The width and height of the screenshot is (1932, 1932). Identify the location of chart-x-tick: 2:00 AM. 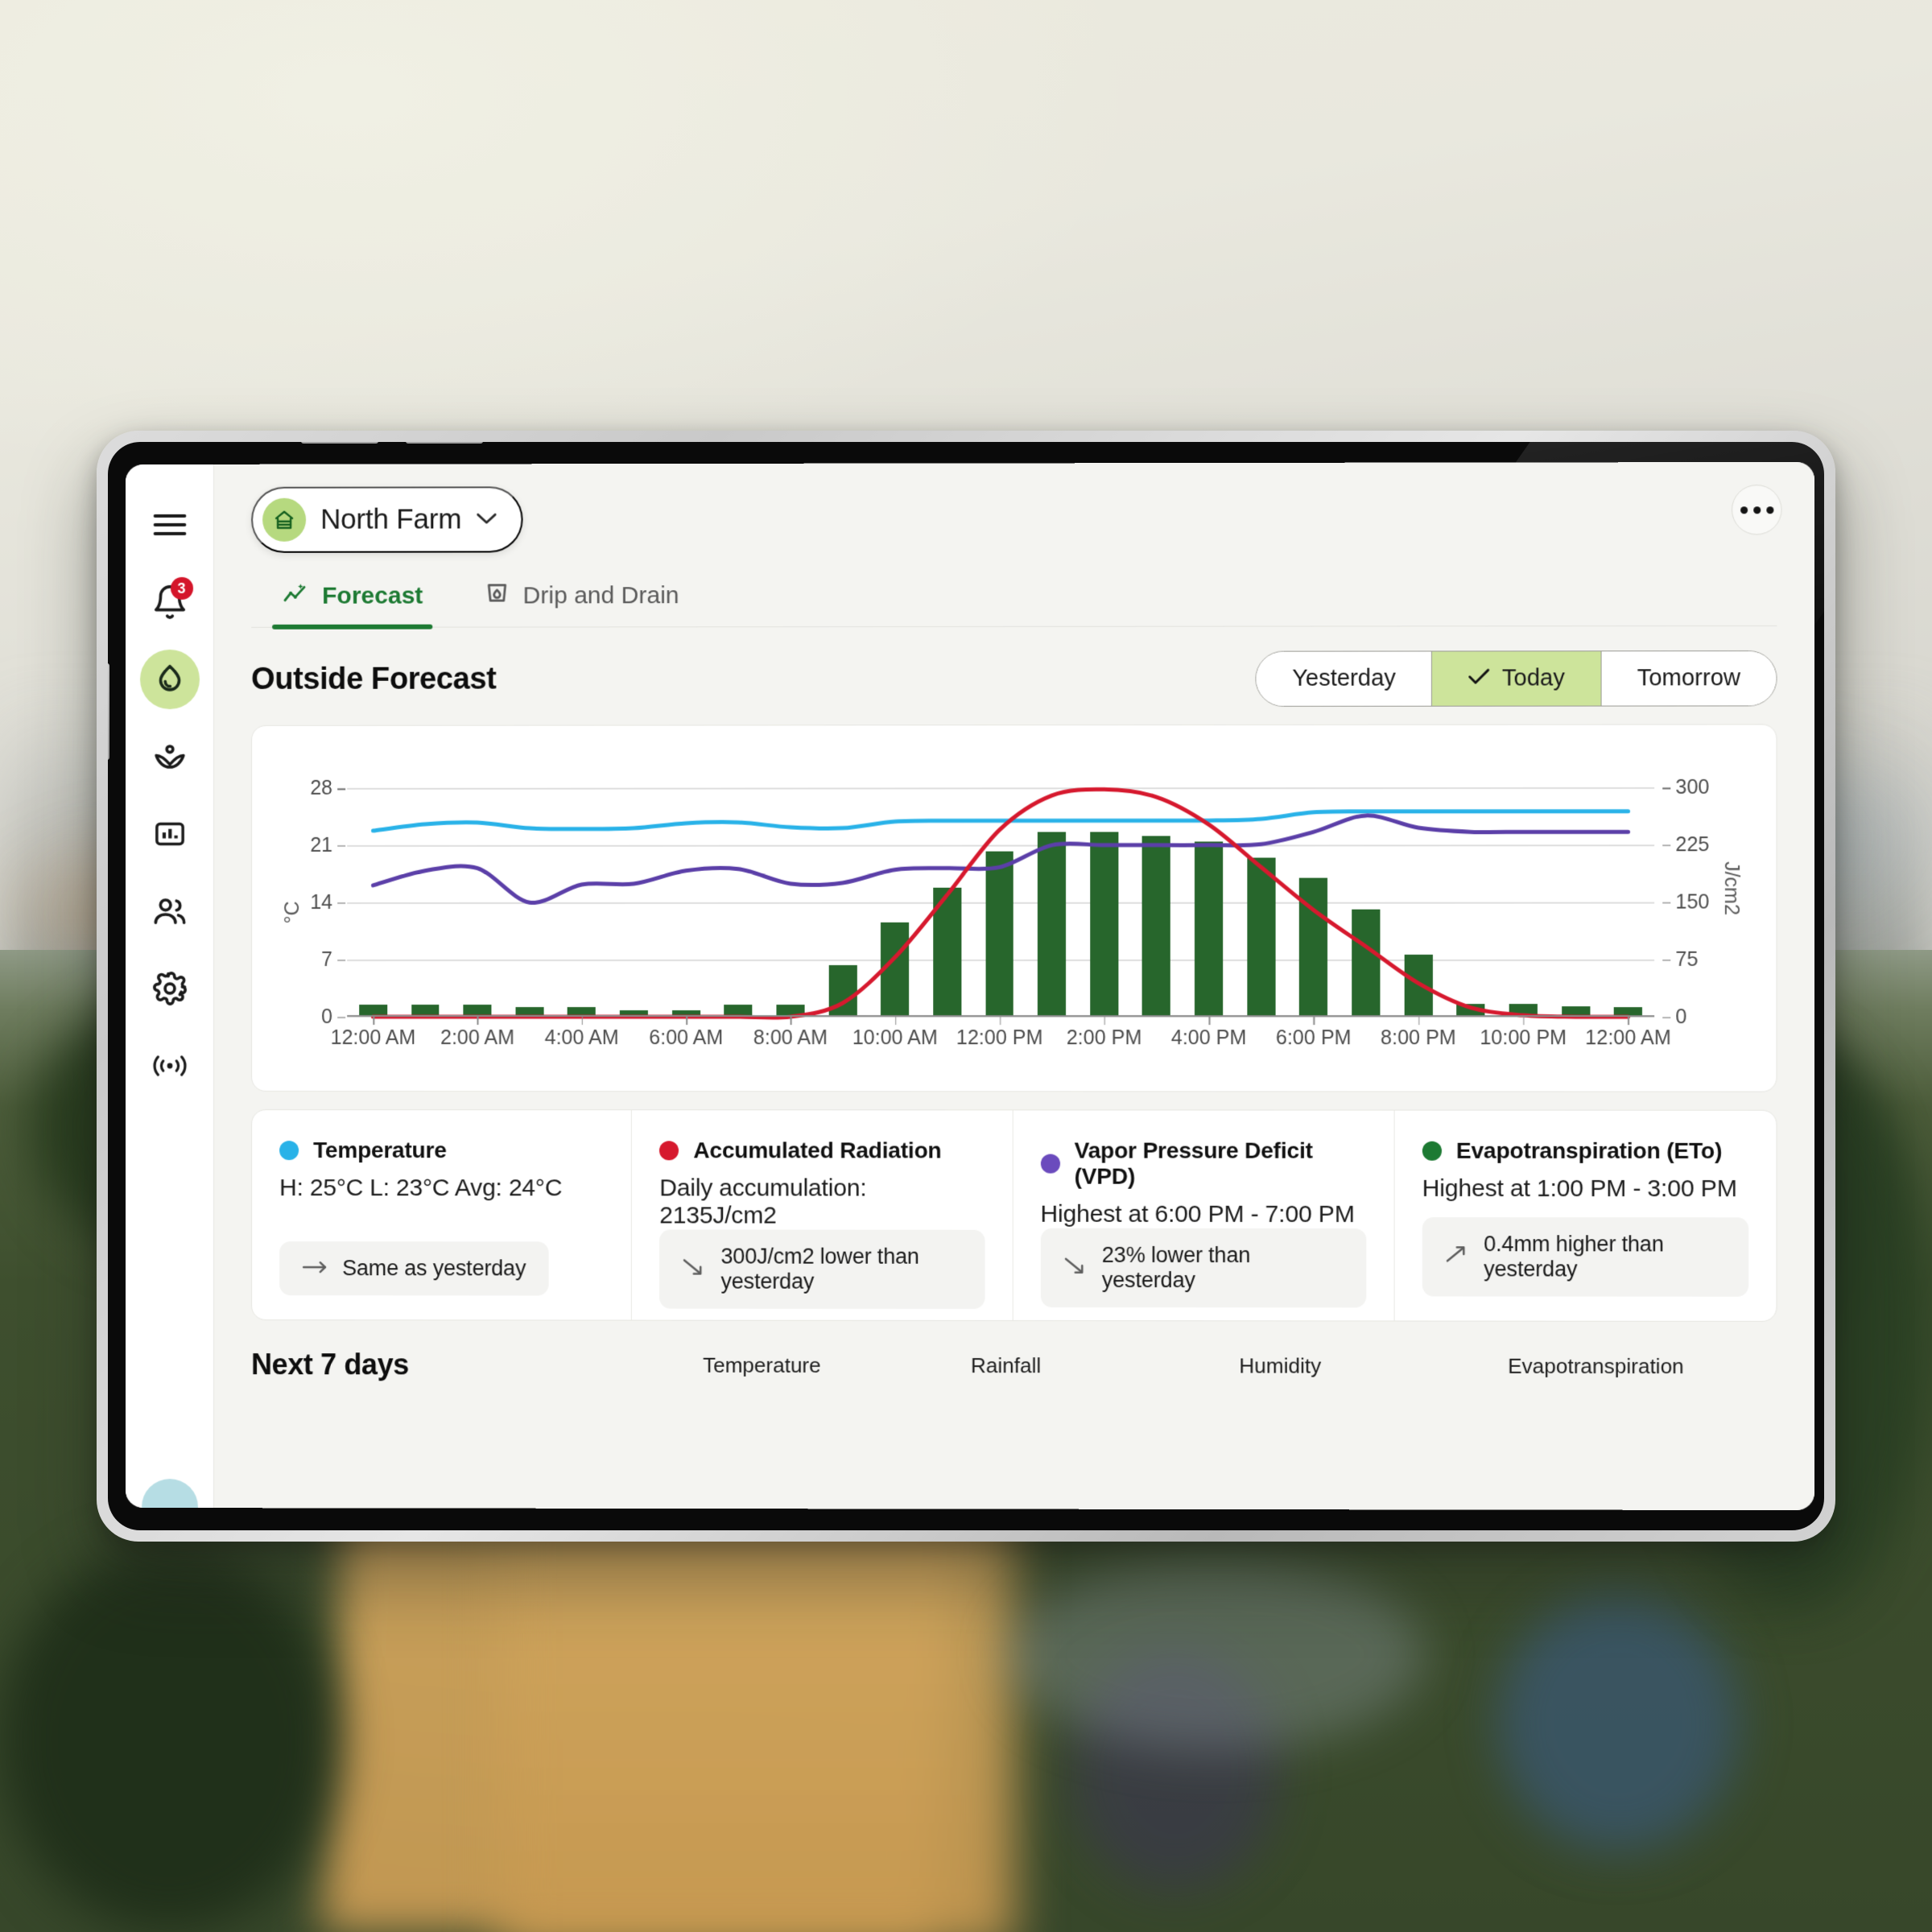
(477, 1038).